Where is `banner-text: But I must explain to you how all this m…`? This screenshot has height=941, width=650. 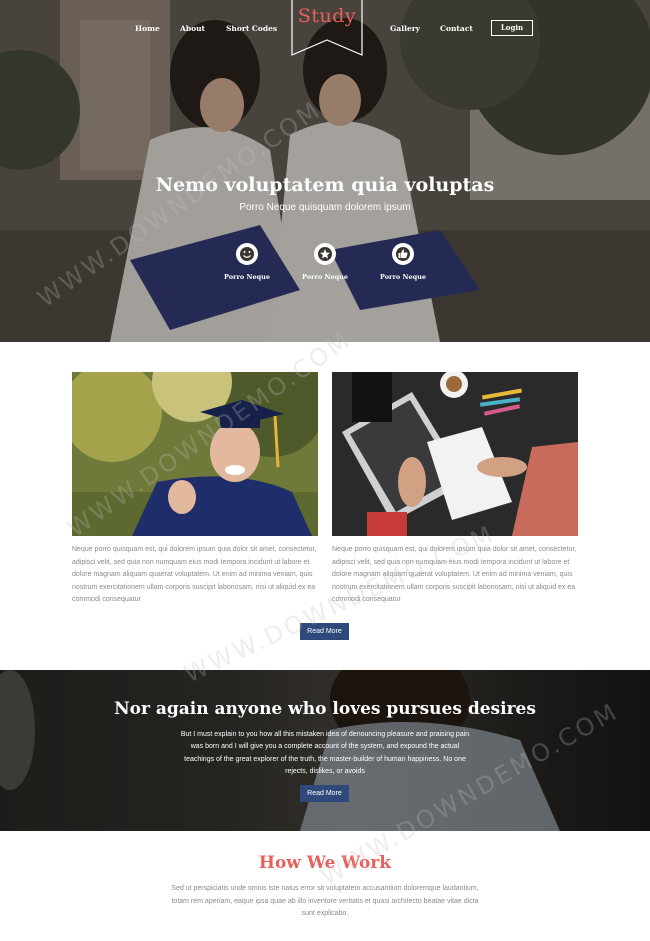
banner-text: But I must explain to you how all this m… is located at coordinates (325, 753).